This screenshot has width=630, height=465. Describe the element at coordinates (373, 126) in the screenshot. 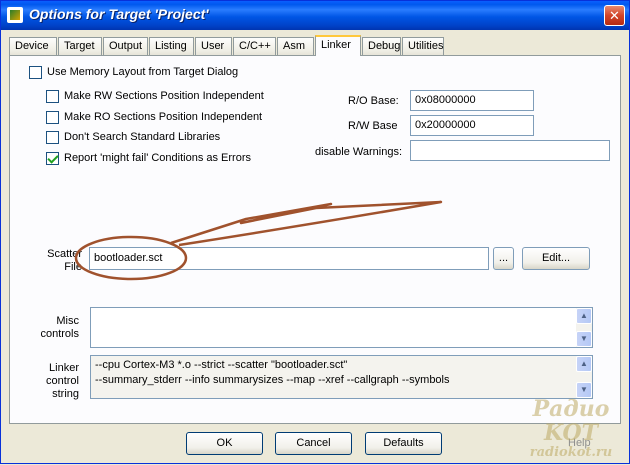

I see `rw-base-label: R/W Base` at that location.